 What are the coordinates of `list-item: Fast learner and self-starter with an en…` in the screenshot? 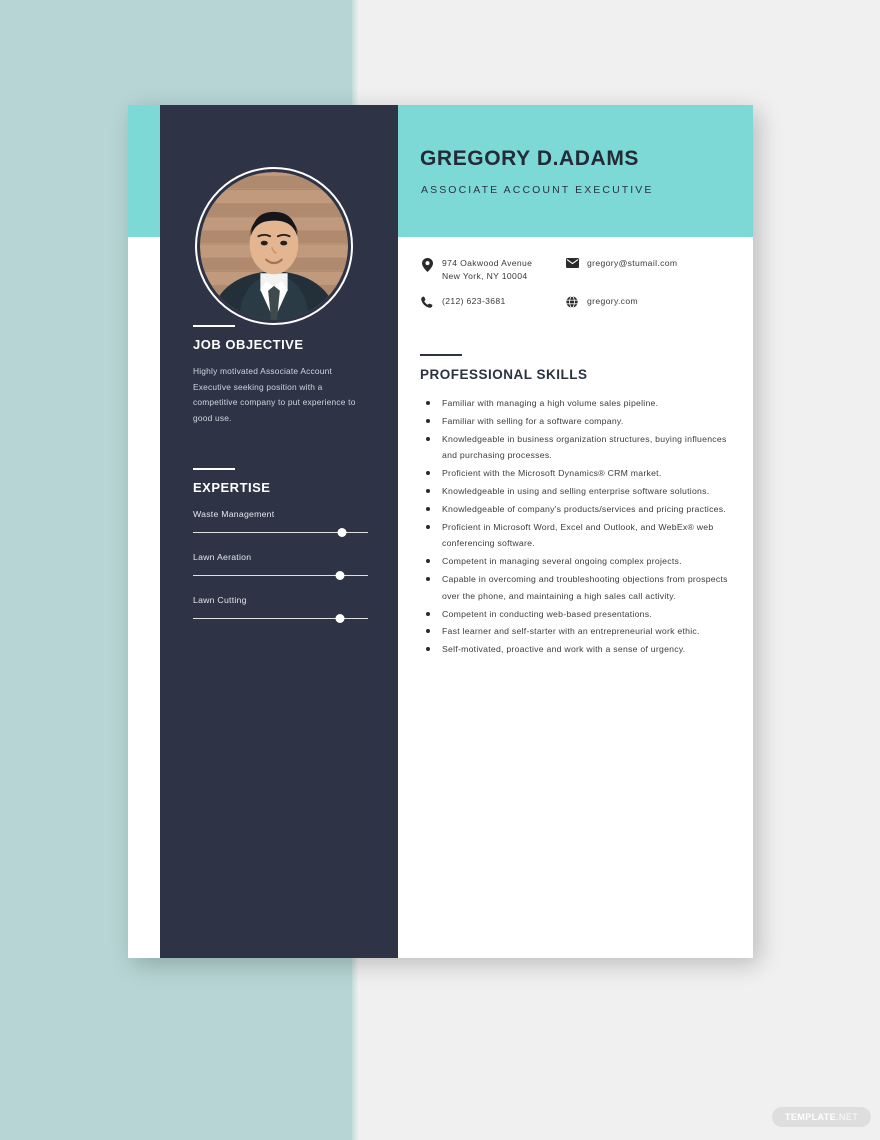 It's located at (576, 631).